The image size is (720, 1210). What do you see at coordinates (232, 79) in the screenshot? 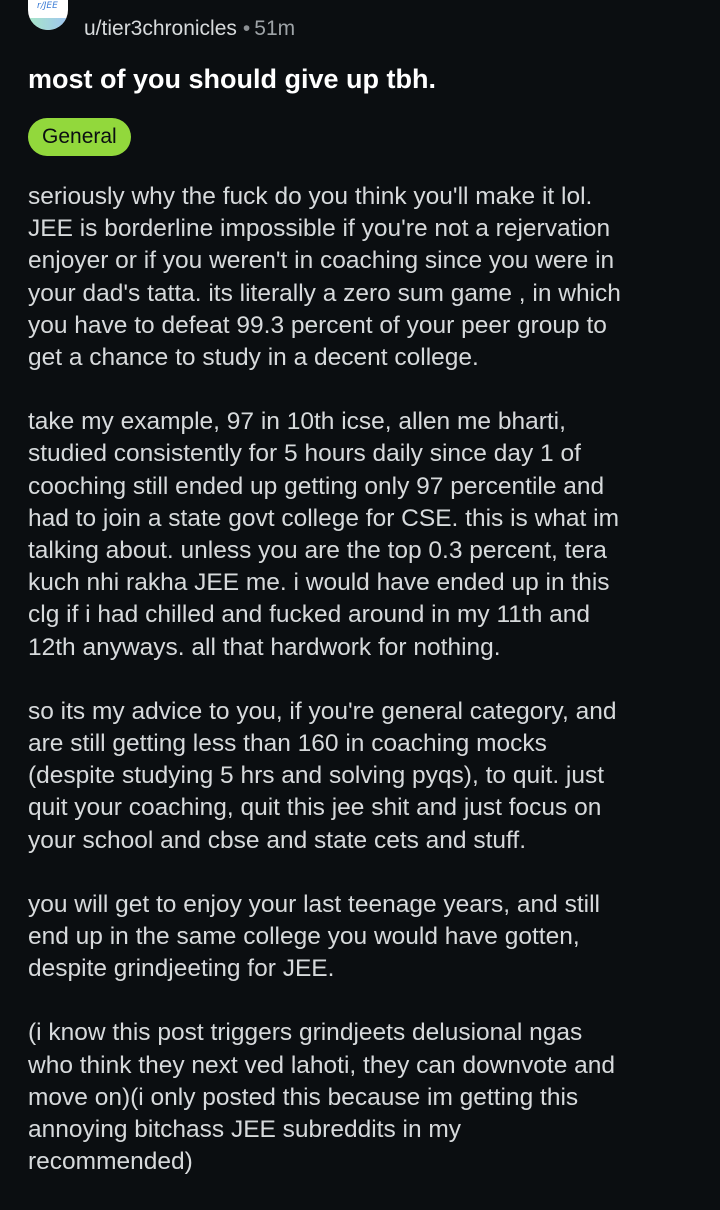
I see `post-title: most of you should give up tbh.` at bounding box center [232, 79].